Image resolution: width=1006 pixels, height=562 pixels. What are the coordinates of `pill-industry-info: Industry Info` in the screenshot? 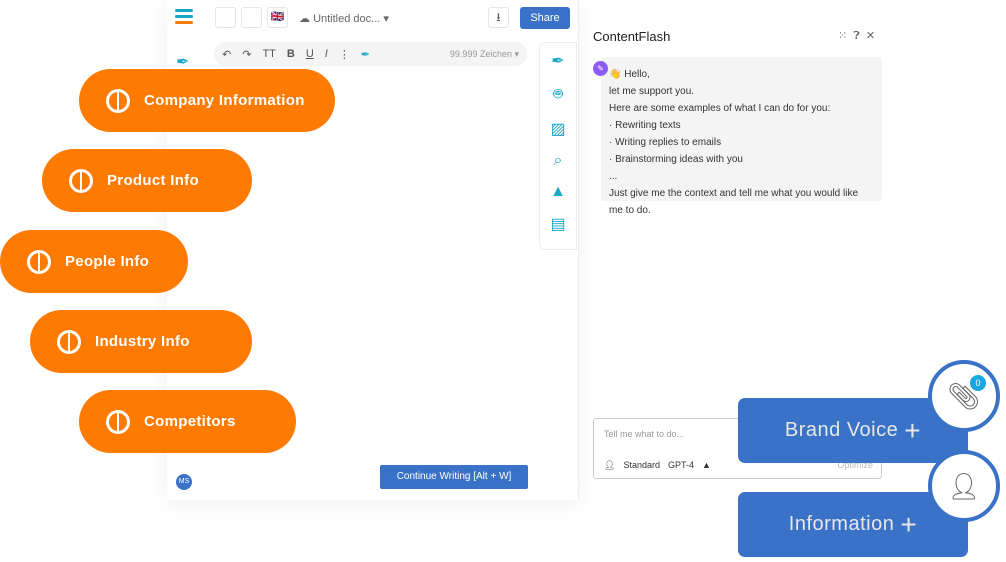 It's located at (141, 341).